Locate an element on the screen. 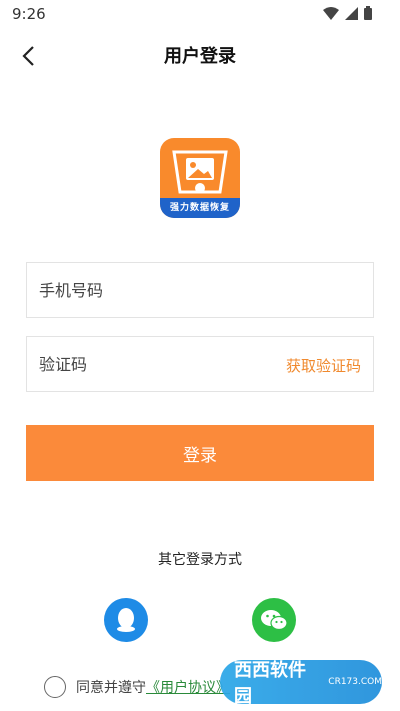  other-login-title: 其它登录方式 is located at coordinates (200, 560).